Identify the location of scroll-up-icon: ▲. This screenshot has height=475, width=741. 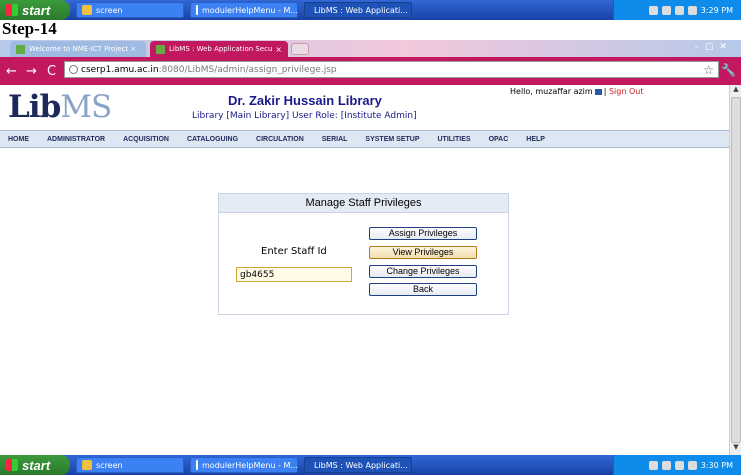
(735, 91).